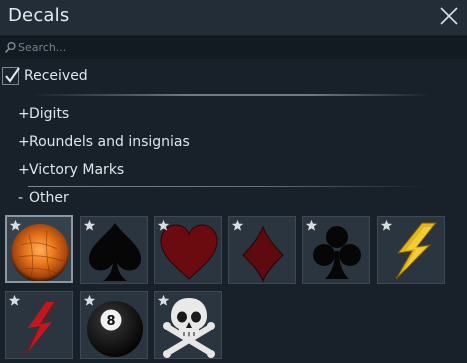 This screenshot has width=467, height=363. What do you see at coordinates (21, 198) in the screenshot?
I see `collapse-icon: -` at bounding box center [21, 198].